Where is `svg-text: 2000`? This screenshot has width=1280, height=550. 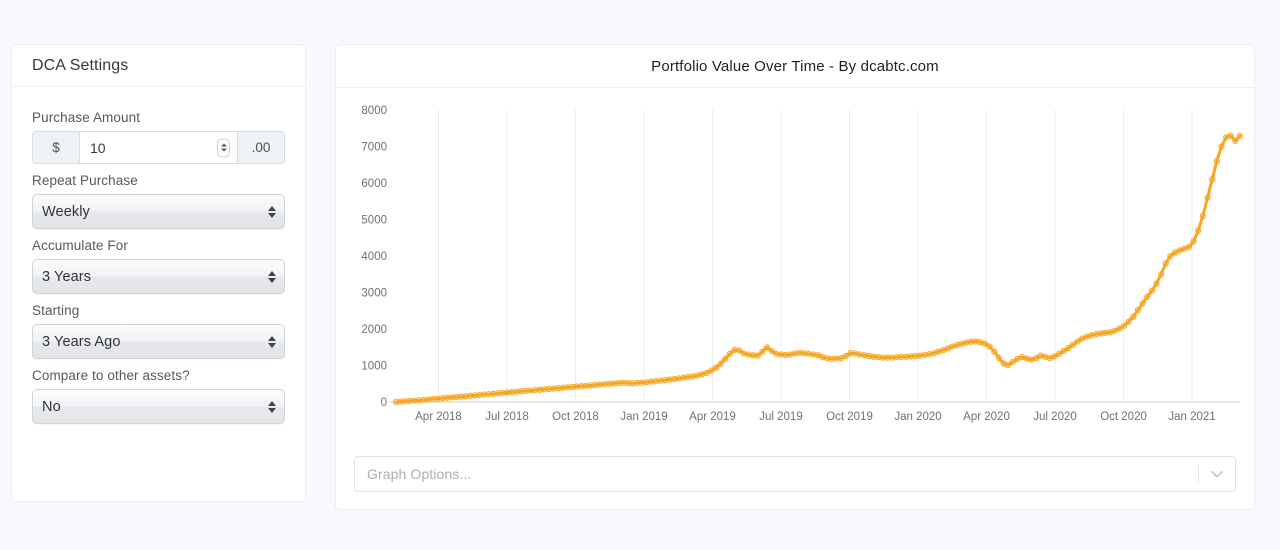 svg-text: 2000 is located at coordinates (374, 330).